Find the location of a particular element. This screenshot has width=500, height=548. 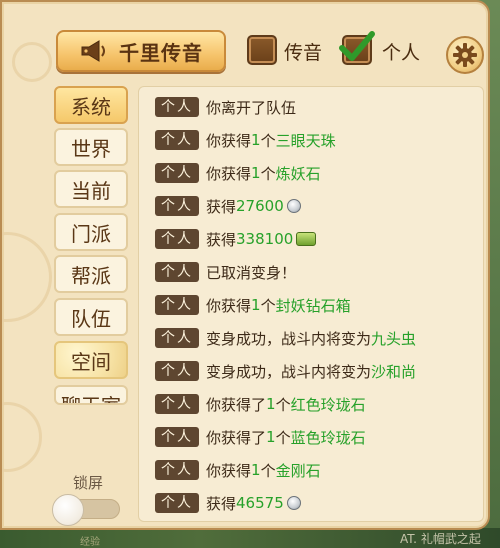

settings-button is located at coordinates (465, 55).